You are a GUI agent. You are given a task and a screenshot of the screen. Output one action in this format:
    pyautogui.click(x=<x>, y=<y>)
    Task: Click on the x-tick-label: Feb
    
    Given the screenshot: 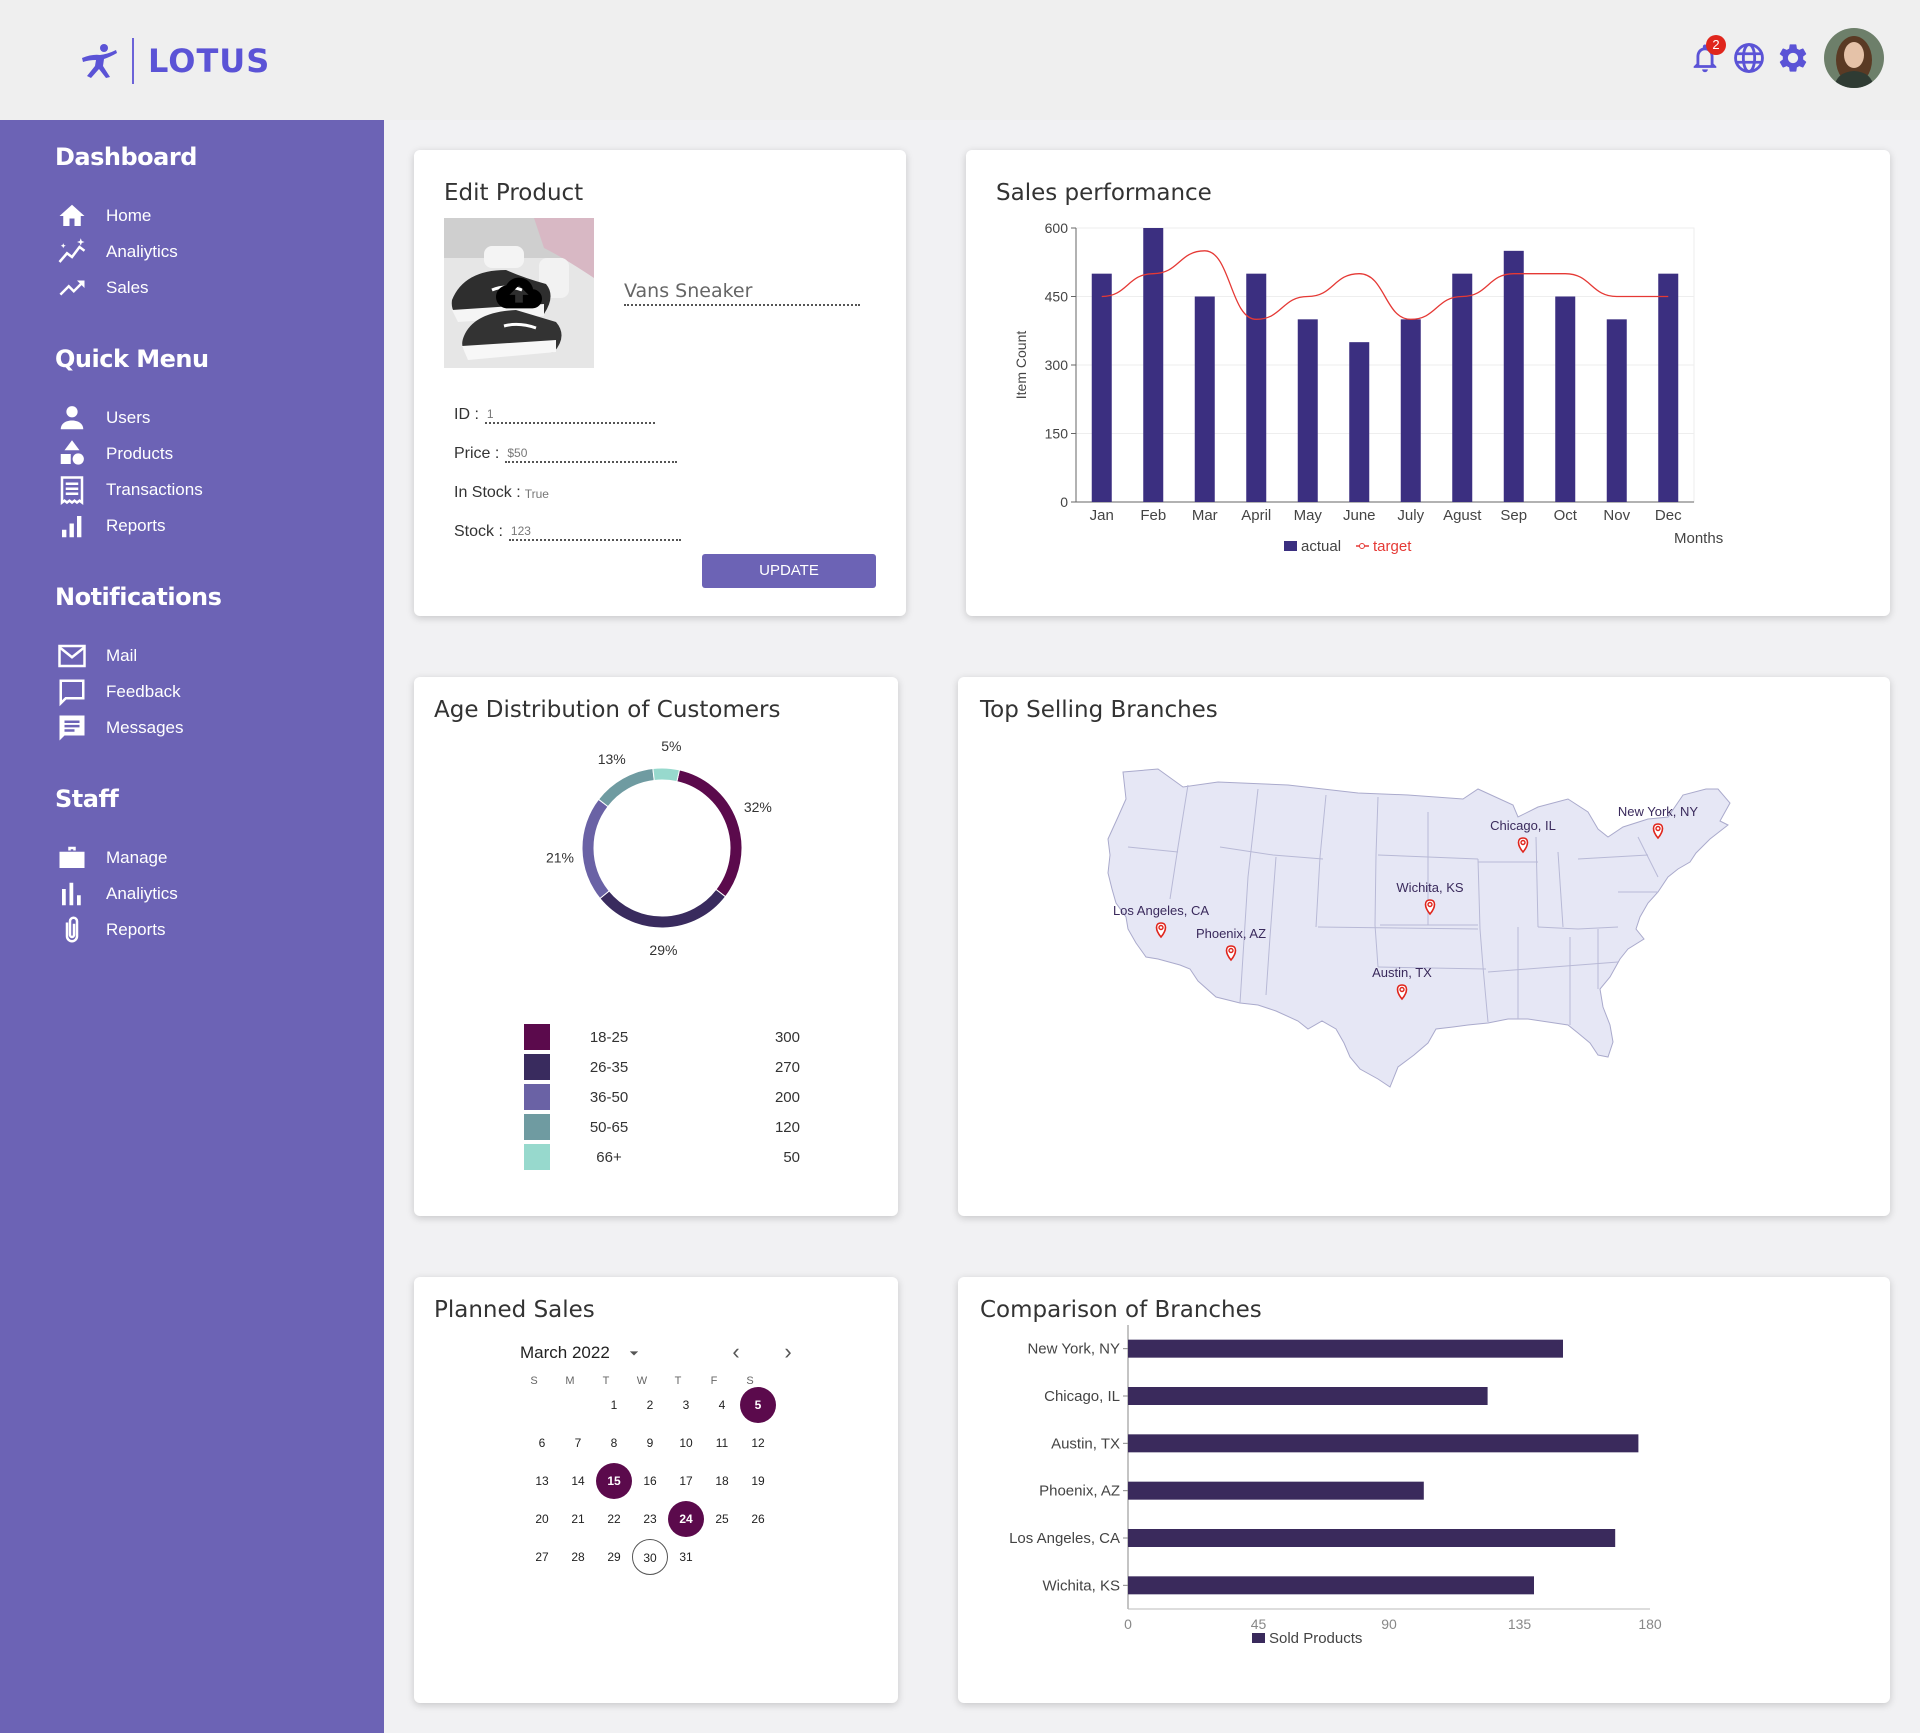 What is the action you would take?
    pyautogui.click(x=1153, y=515)
    